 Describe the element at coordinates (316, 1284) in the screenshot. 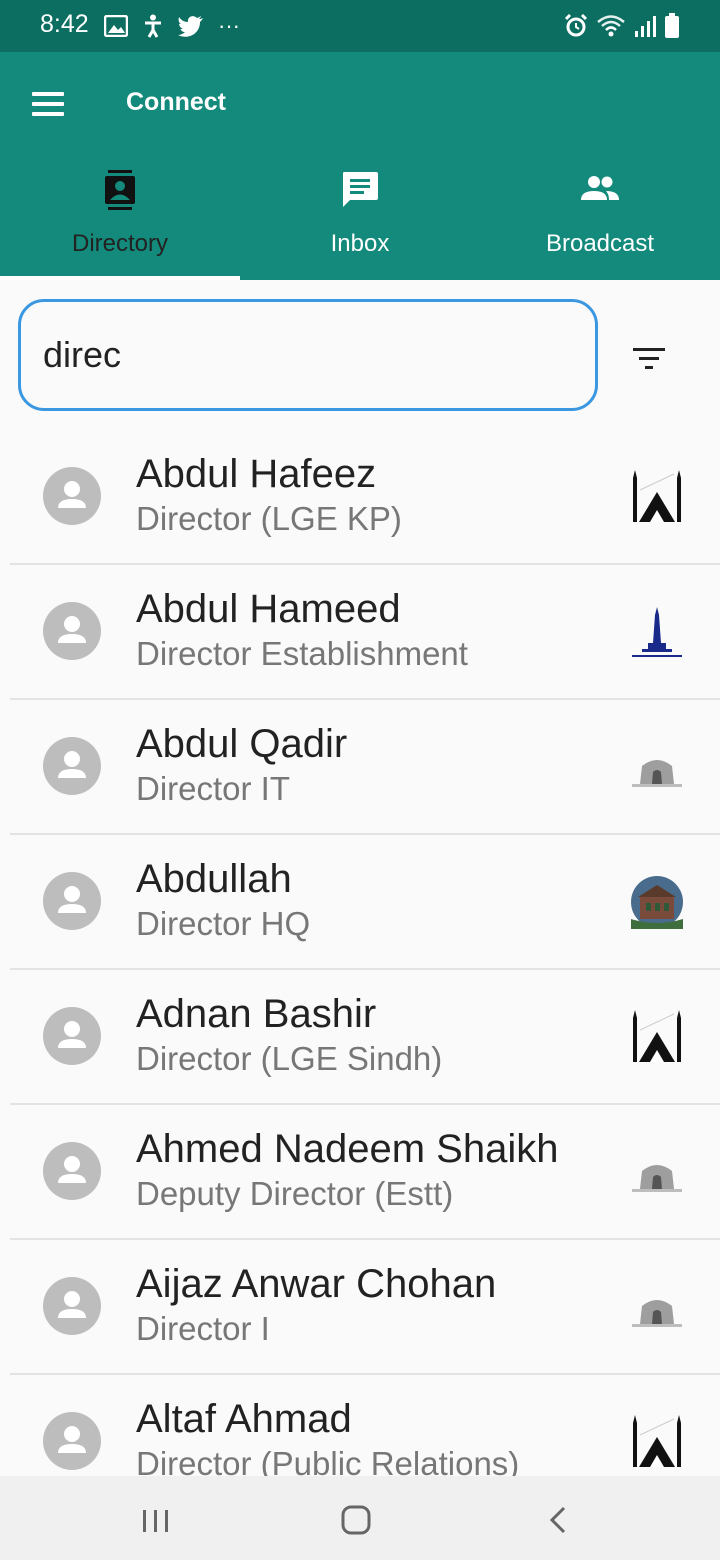

I see `contact-name: Aijaz Anwar Chohan` at that location.